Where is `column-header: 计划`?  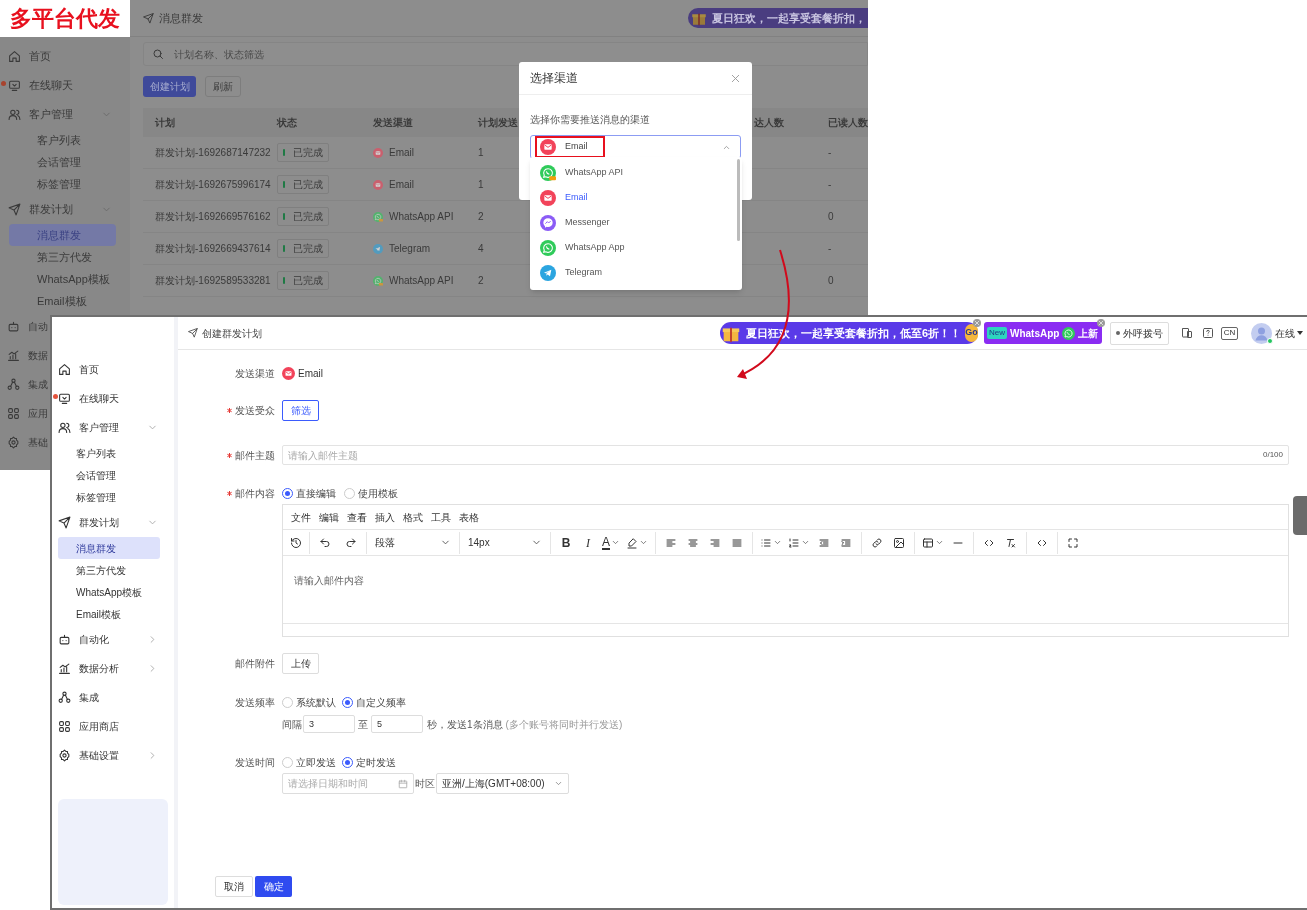
column-header: 计划 is located at coordinates (165, 123).